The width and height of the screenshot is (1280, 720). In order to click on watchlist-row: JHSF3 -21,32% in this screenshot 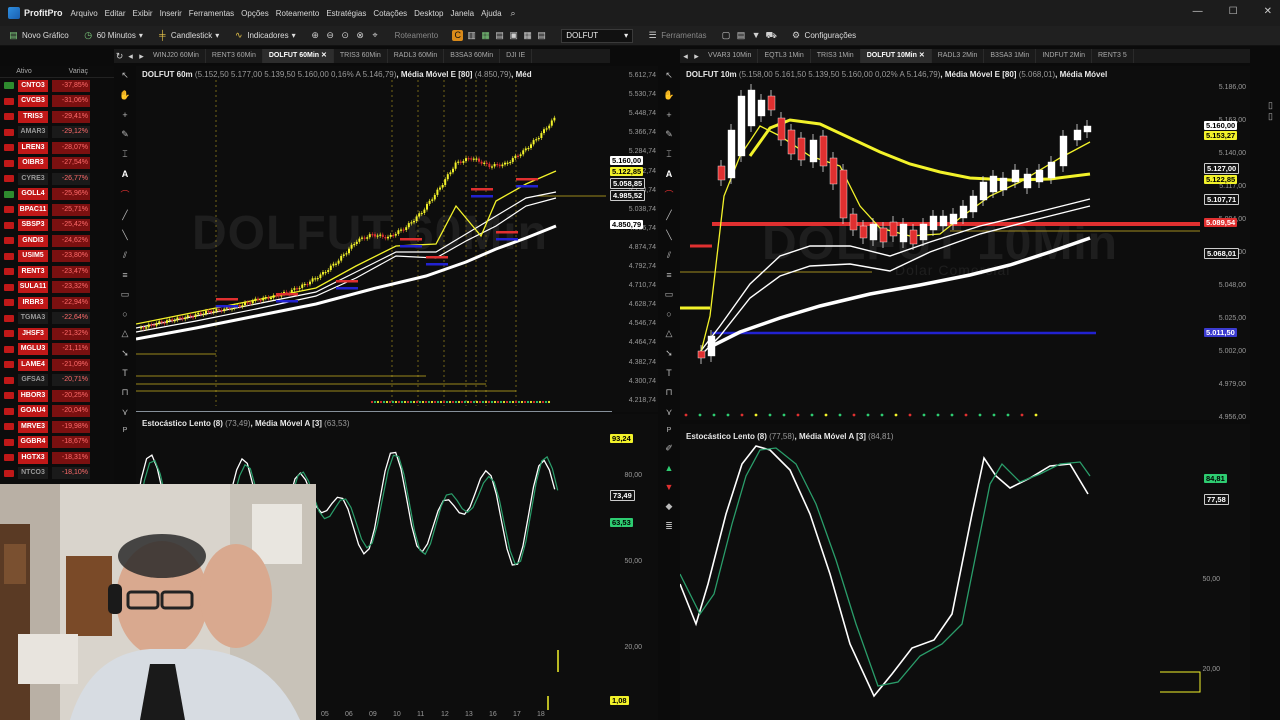, I will do `click(57, 334)`.